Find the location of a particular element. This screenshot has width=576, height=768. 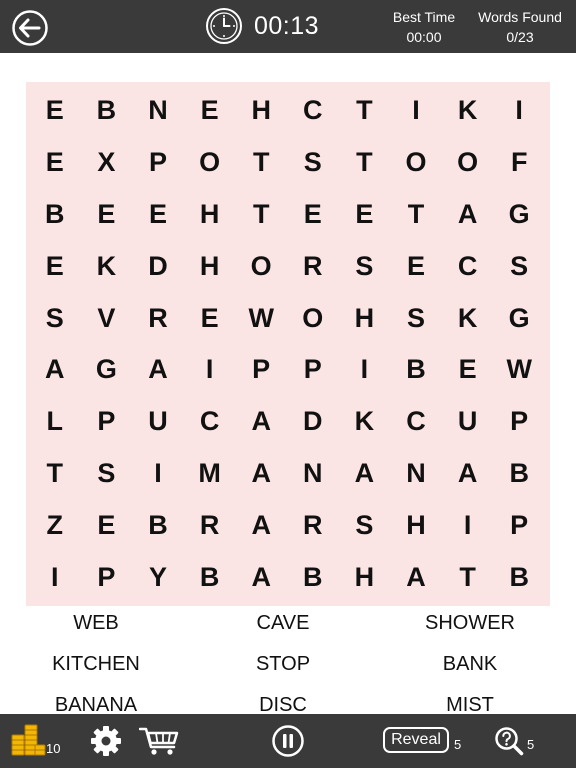

coins-icon is located at coordinates (28, 742).